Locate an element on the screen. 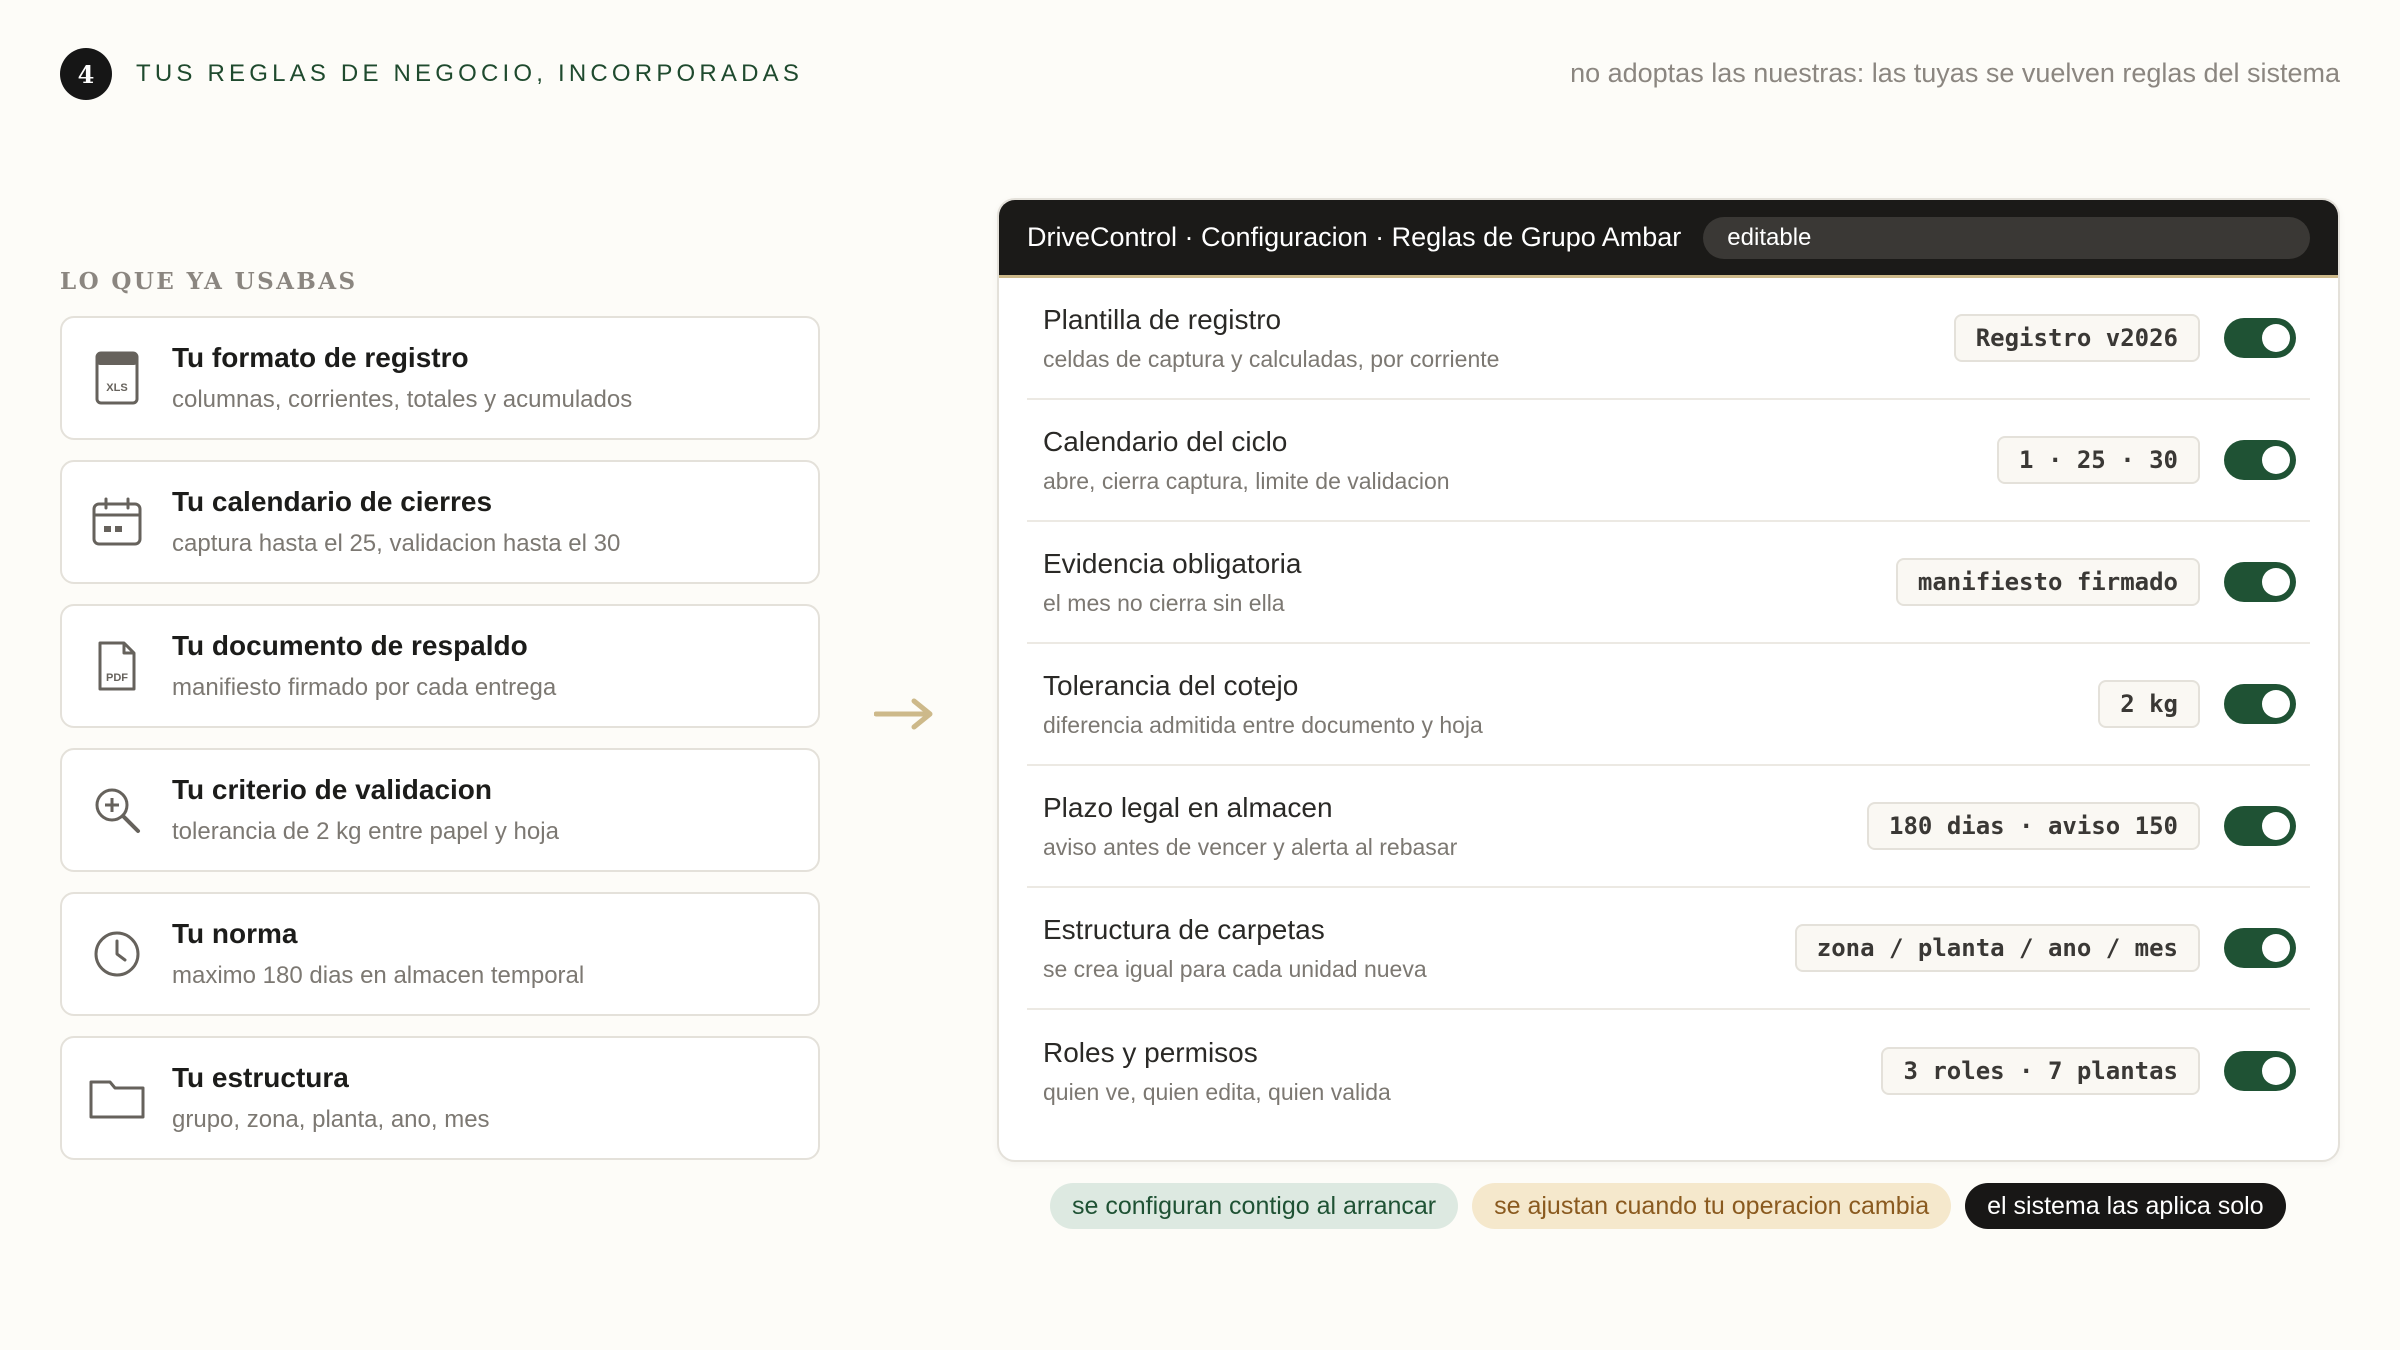 Image resolution: width=2400 pixels, height=1350 pixels. card-title: Tu calendario de cierres is located at coordinates (332, 501).